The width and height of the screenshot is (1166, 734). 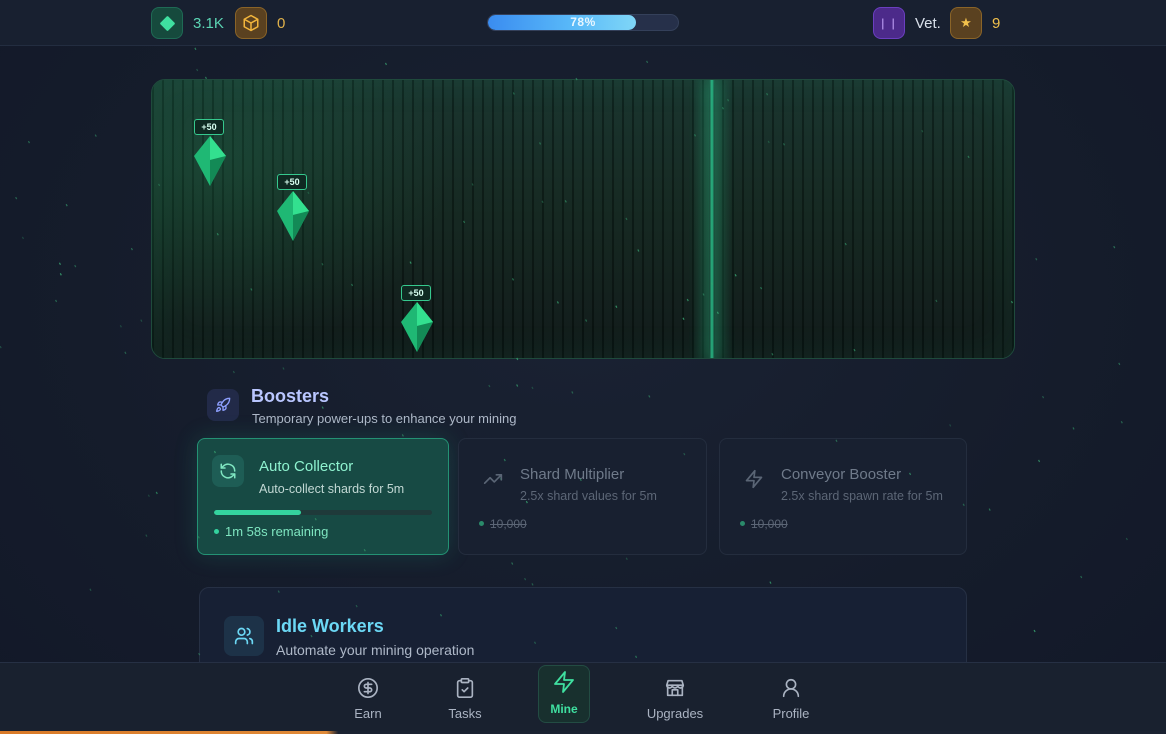 I want to click on level-progress-bar: 78%, so click(x=583, y=22).